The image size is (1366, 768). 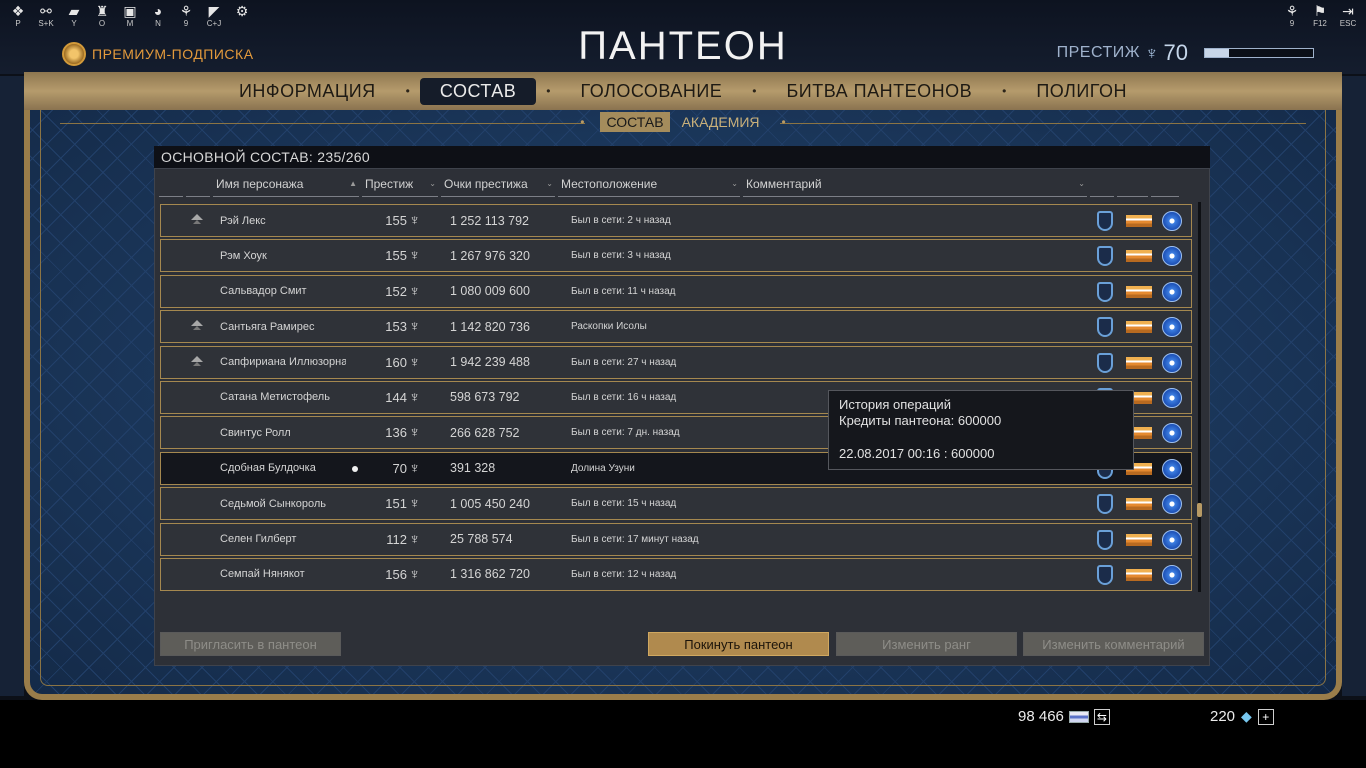 What do you see at coordinates (1199, 397) in the screenshot?
I see `scrollbar` at bounding box center [1199, 397].